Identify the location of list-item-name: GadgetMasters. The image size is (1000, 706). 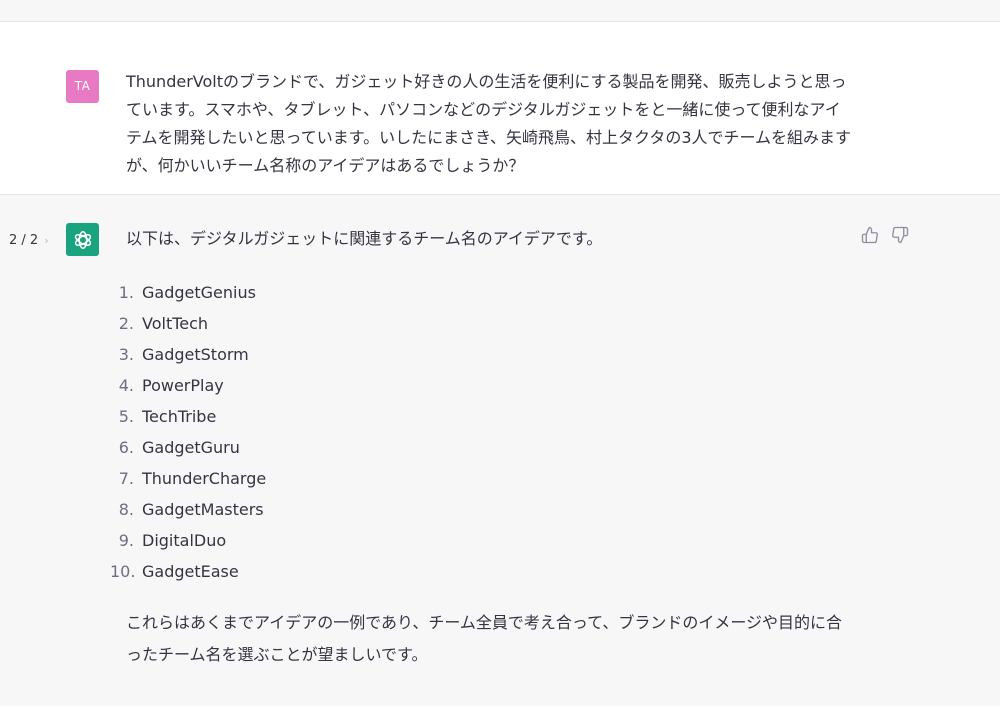
(203, 509).